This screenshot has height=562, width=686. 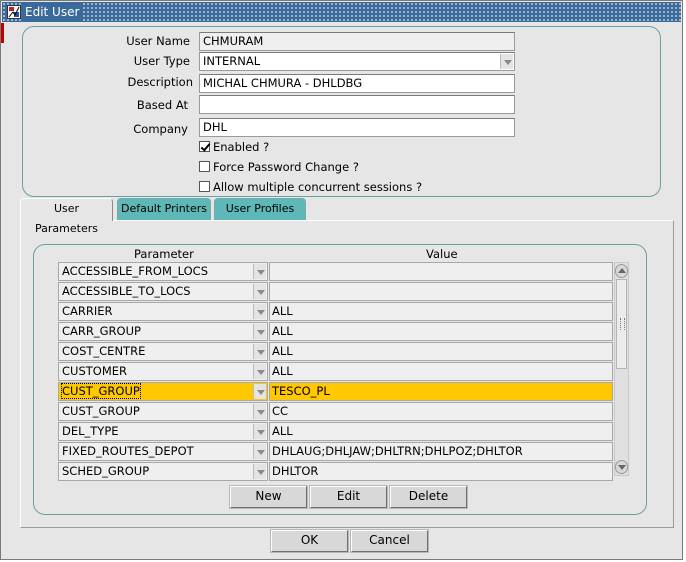 What do you see at coordinates (204, 146) in the screenshot?
I see `enabled-checkbox` at bounding box center [204, 146].